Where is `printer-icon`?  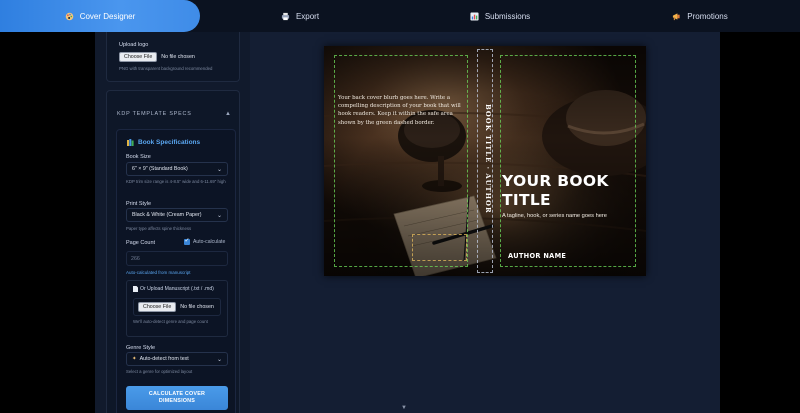
printer-icon is located at coordinates (285, 16).